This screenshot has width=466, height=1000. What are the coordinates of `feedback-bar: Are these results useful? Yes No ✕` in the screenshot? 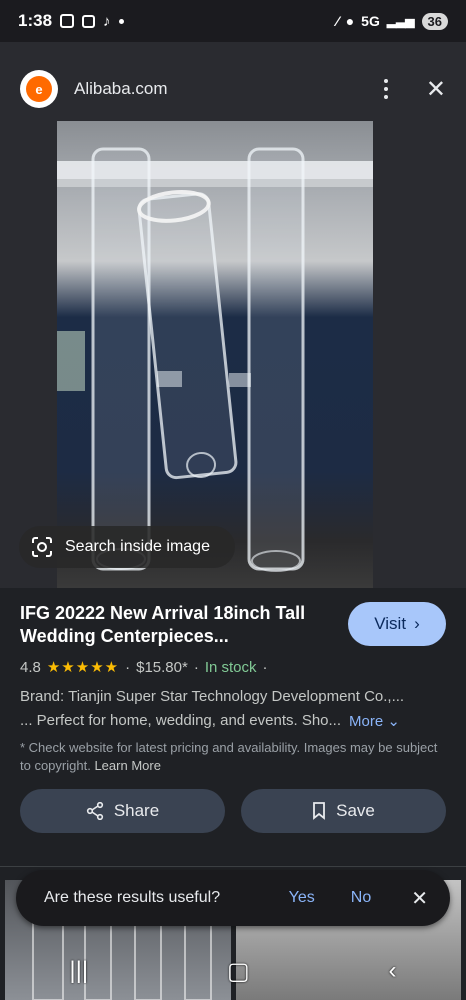 It's located at (233, 898).